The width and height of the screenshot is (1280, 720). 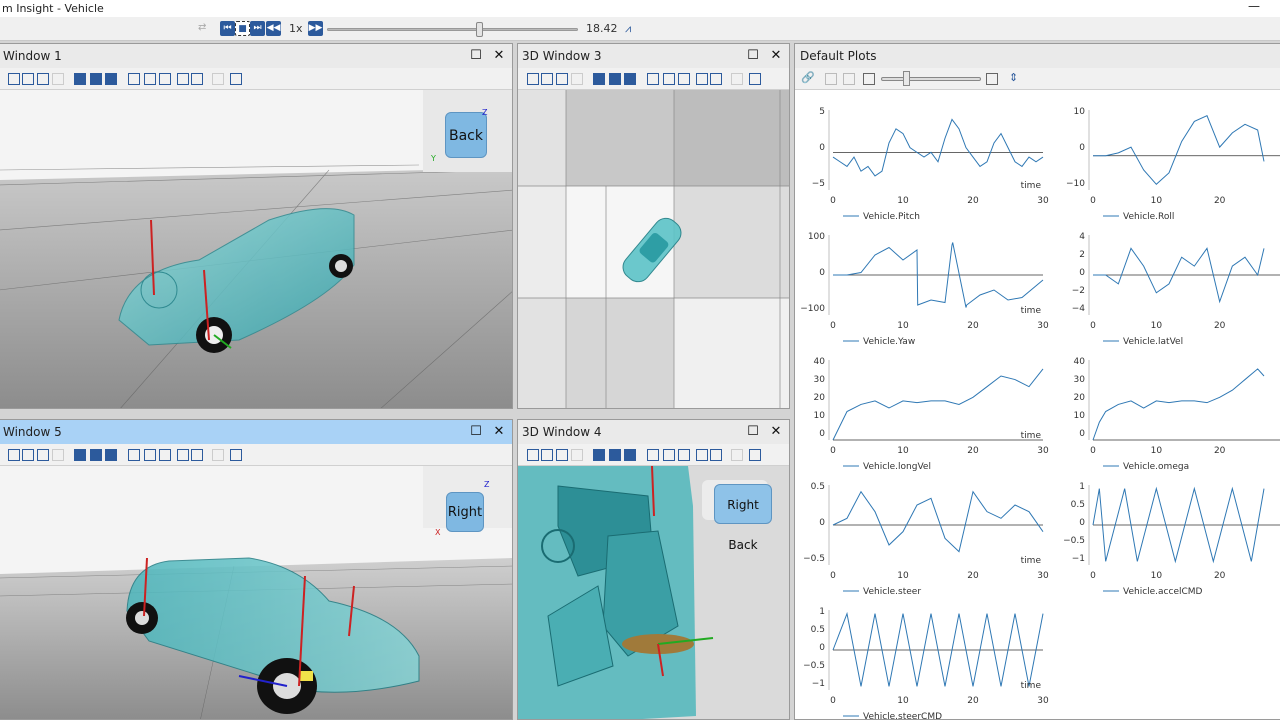 I want to click on fit-icon, so click(x=992, y=79).